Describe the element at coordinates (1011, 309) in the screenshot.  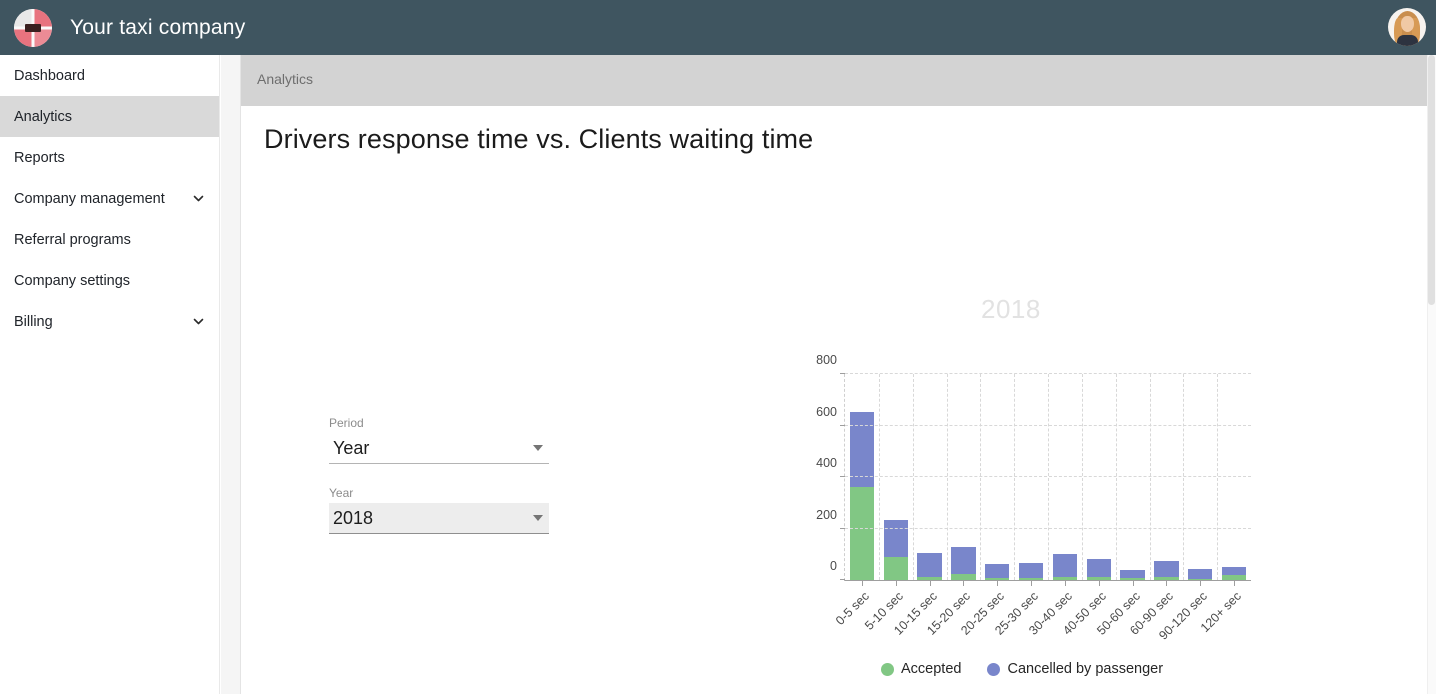
I see `chart-subtitle: 2018` at that location.